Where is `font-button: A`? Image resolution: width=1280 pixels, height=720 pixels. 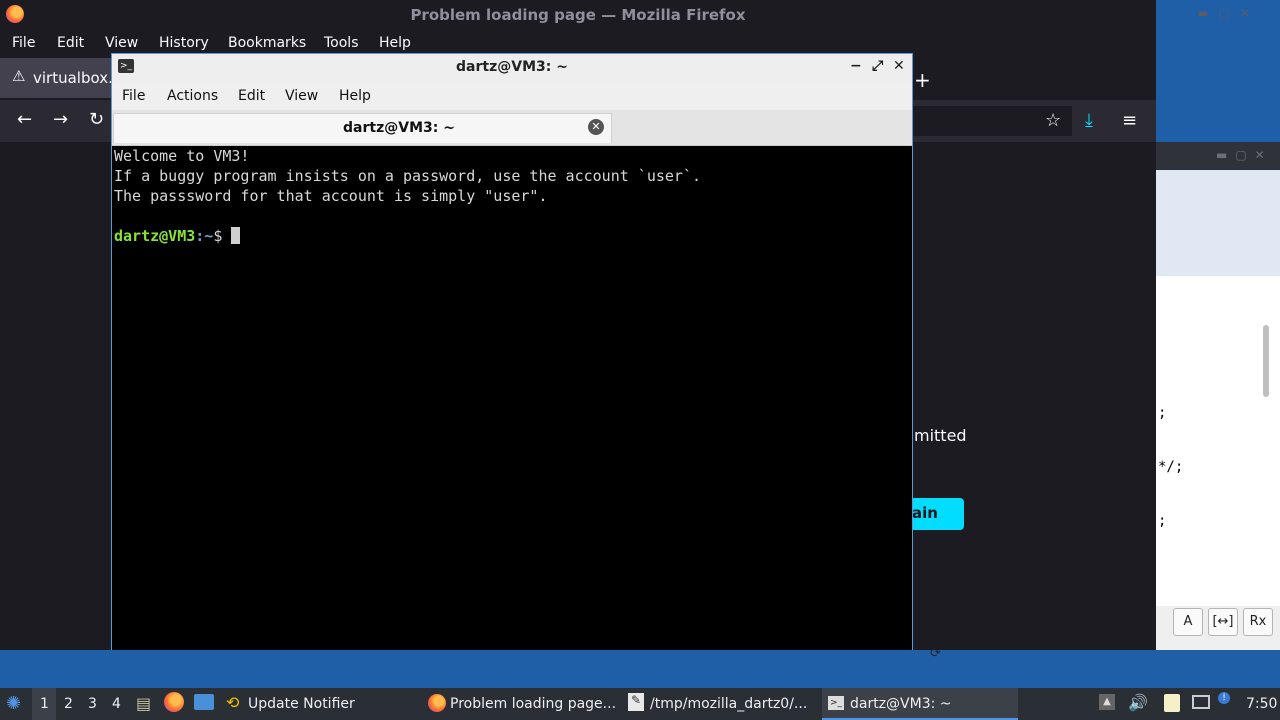 font-button: A is located at coordinates (1188, 622).